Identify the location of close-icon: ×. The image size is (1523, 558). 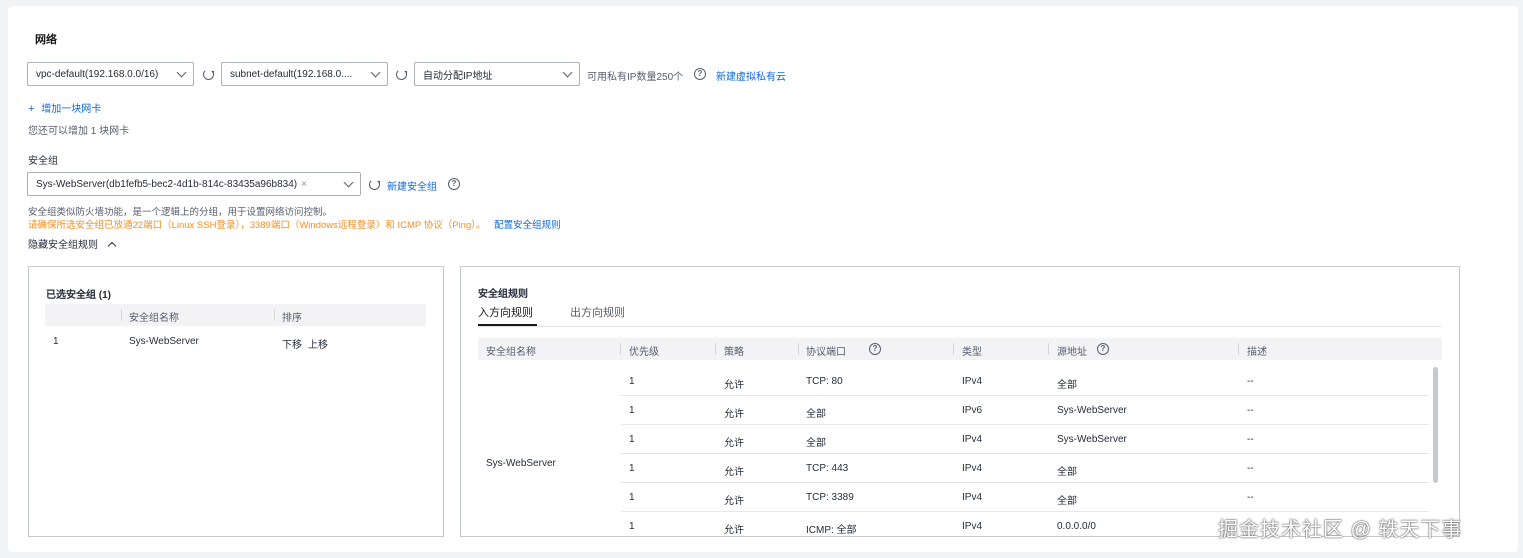
(304, 184).